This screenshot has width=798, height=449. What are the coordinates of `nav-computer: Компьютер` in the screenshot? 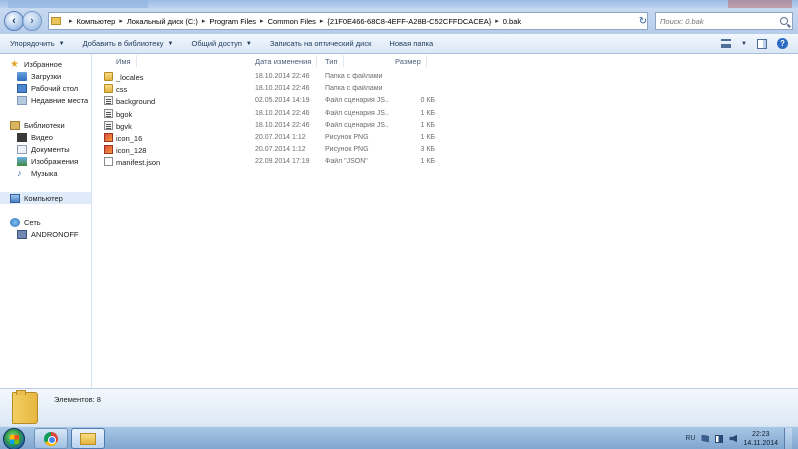 It's located at (45, 198).